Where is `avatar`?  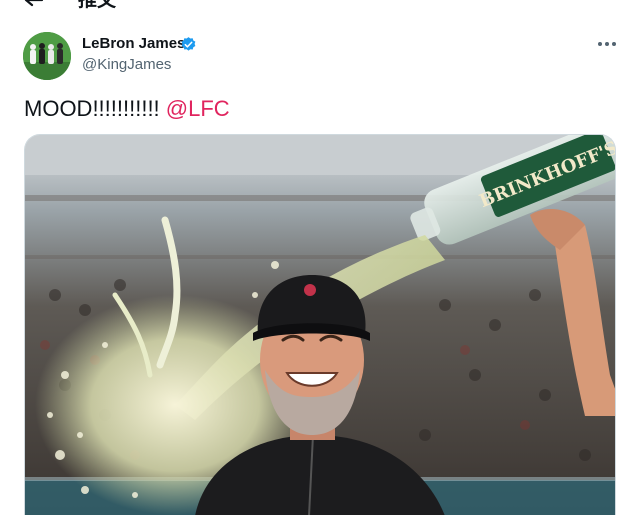 avatar is located at coordinates (47, 56).